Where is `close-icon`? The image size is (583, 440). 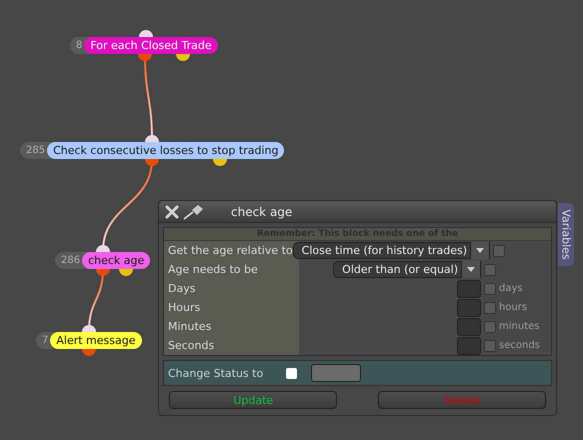 close-icon is located at coordinates (172, 211).